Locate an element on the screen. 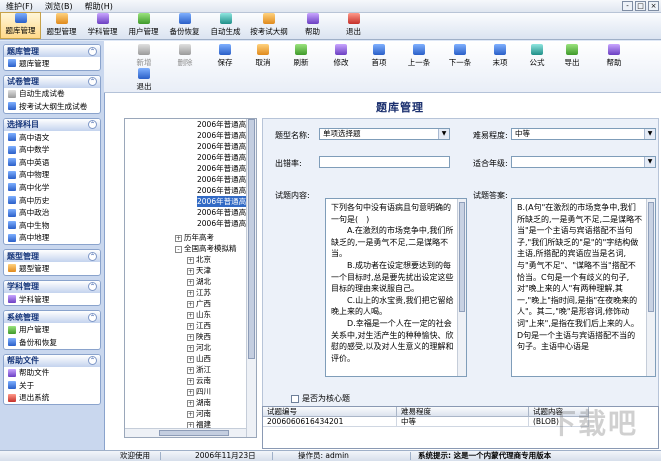 This screenshot has width=661, height=461. close-button: × is located at coordinates (653, 6).